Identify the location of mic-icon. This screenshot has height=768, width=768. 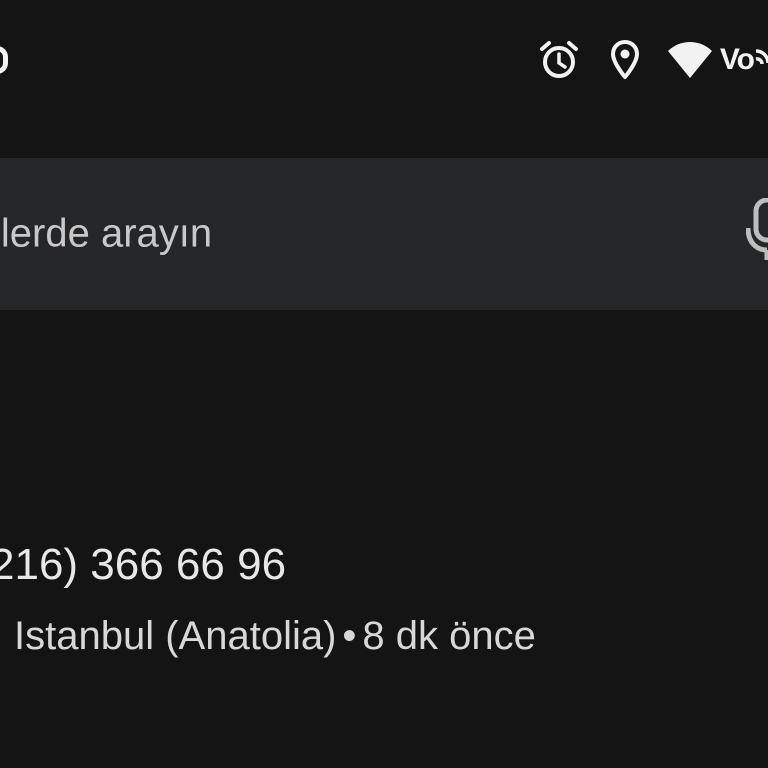
(757, 230).